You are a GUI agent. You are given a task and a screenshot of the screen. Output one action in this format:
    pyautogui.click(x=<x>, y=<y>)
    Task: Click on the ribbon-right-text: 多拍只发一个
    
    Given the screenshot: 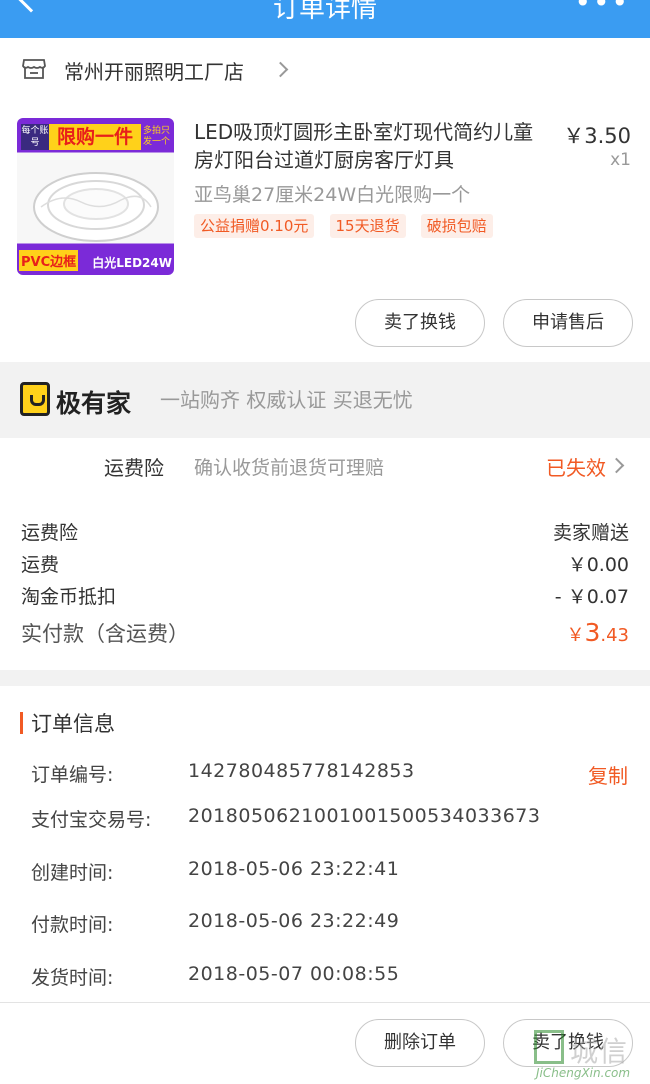 What is the action you would take?
    pyautogui.click(x=157, y=136)
    